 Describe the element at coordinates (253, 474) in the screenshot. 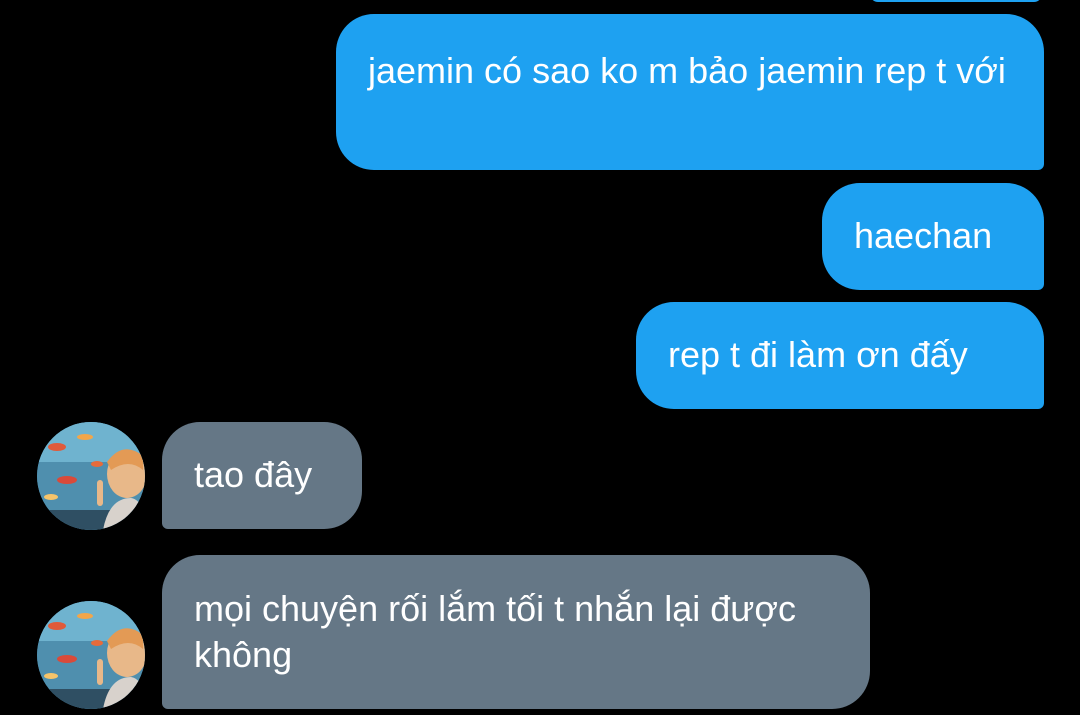

I see `message-text: tao đây` at that location.